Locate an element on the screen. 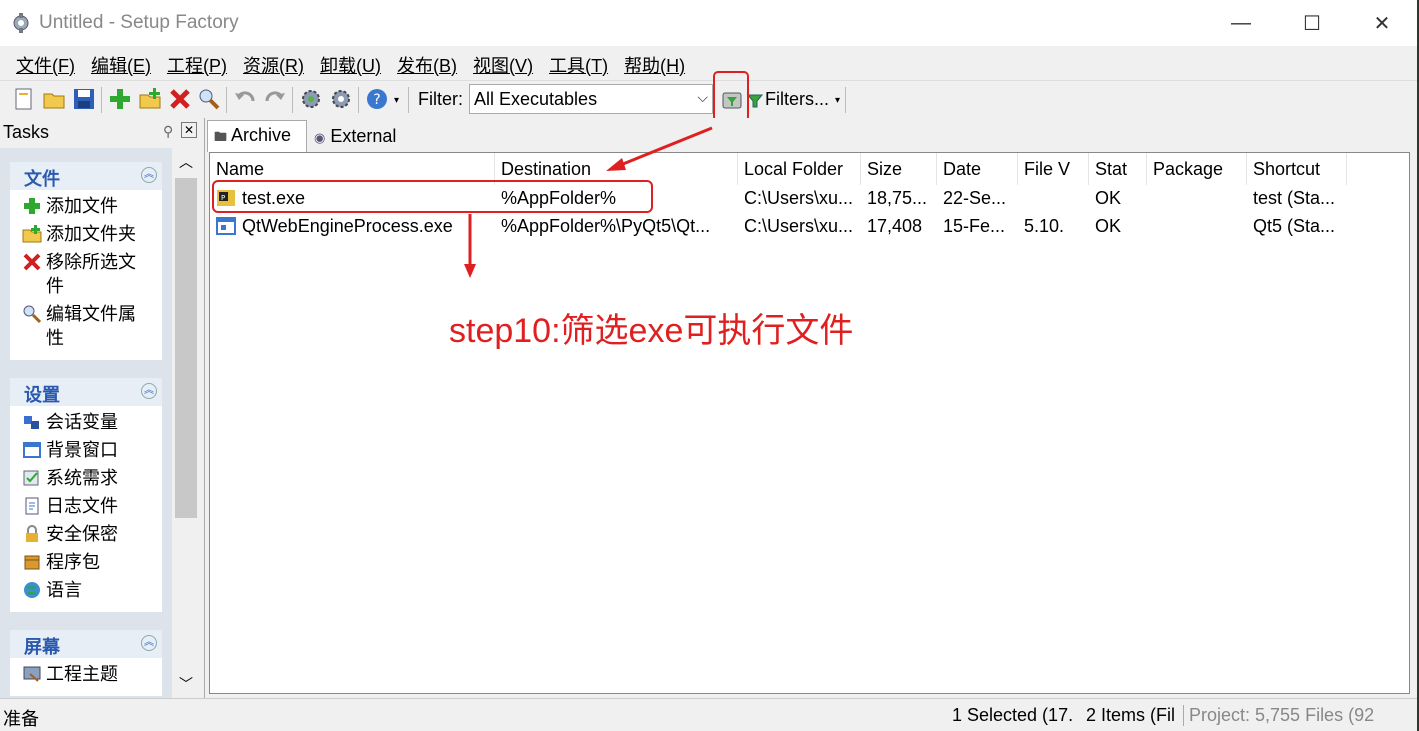 The image size is (1419, 731). menu-item-1: 编辑(E) is located at coordinates (121, 63).